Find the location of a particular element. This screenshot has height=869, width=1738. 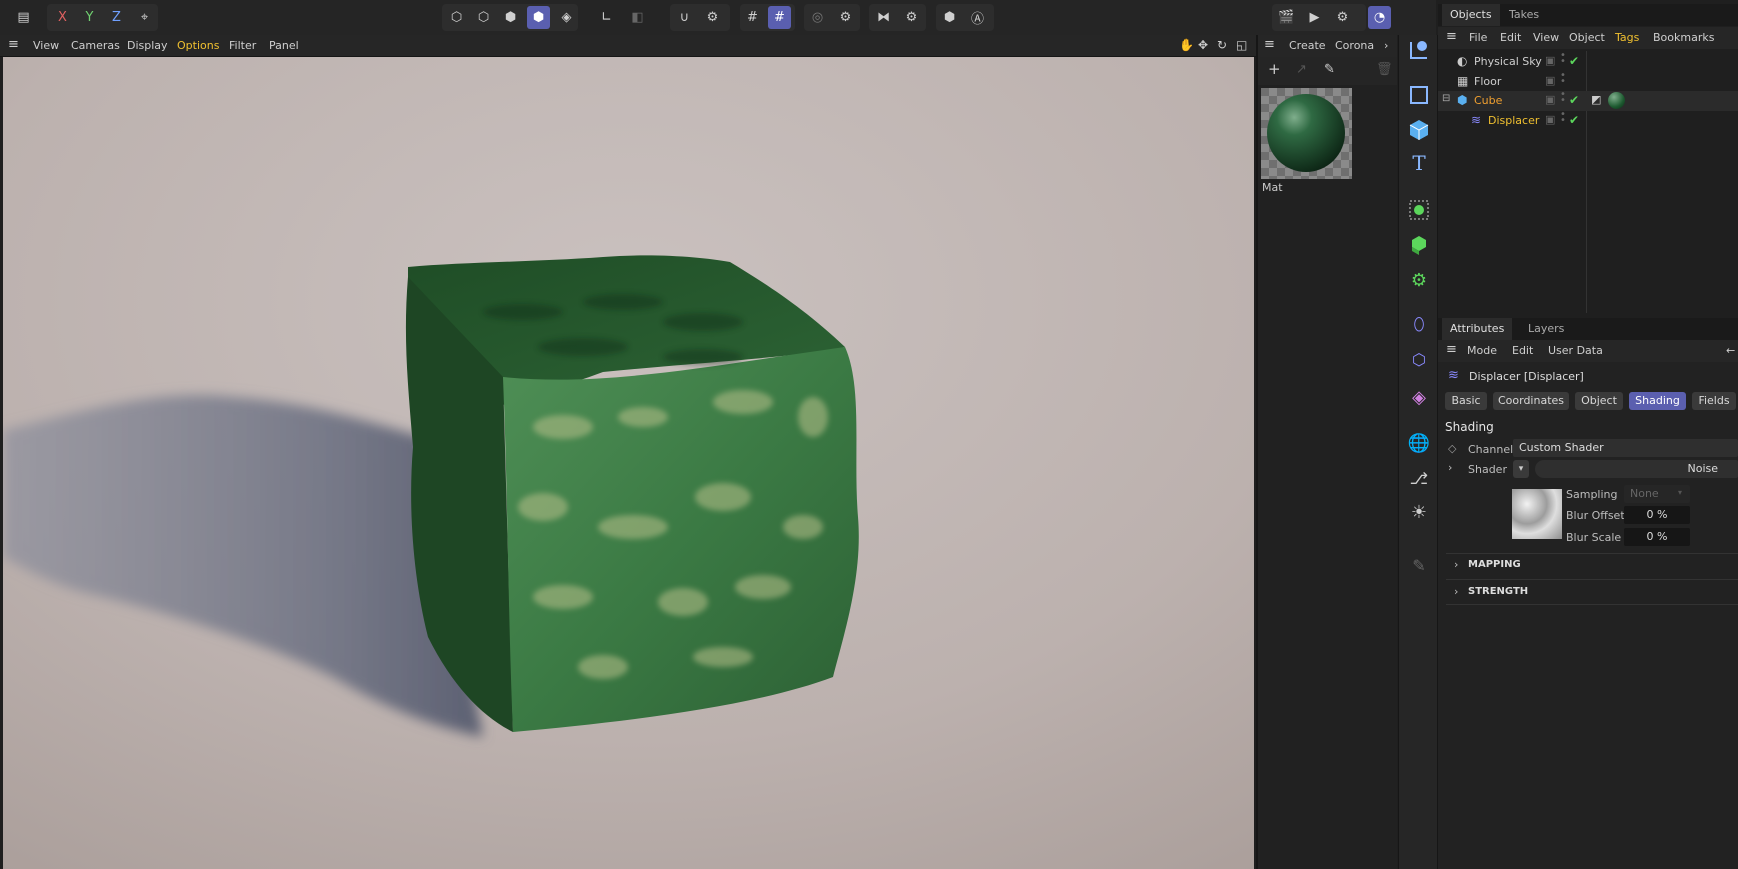

object-row-floor: ▦ Floor ▣ • • is located at coordinates (1588, 81).